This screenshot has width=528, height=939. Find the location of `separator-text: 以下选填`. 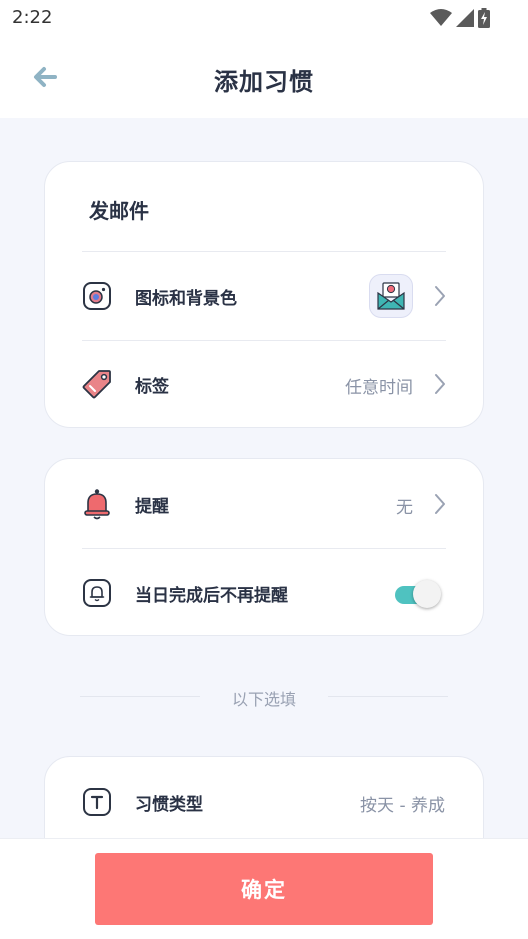

separator-text: 以下选填 is located at coordinates (263, 699).